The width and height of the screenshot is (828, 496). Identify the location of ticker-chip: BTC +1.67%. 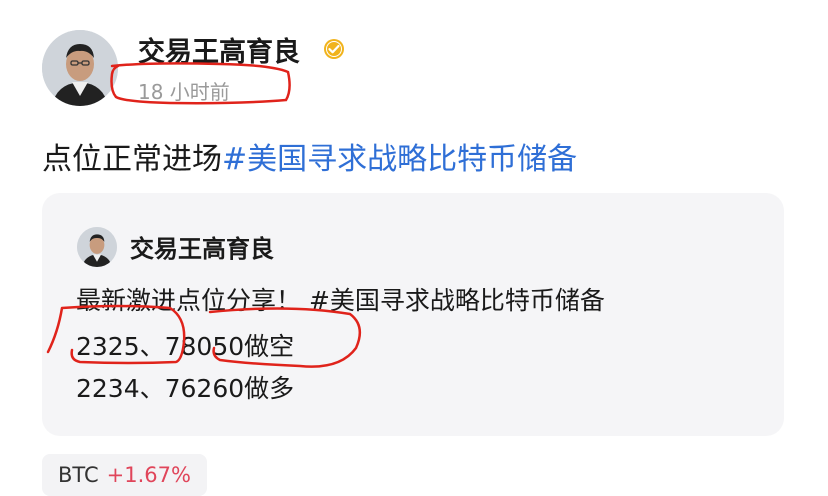
(124, 475).